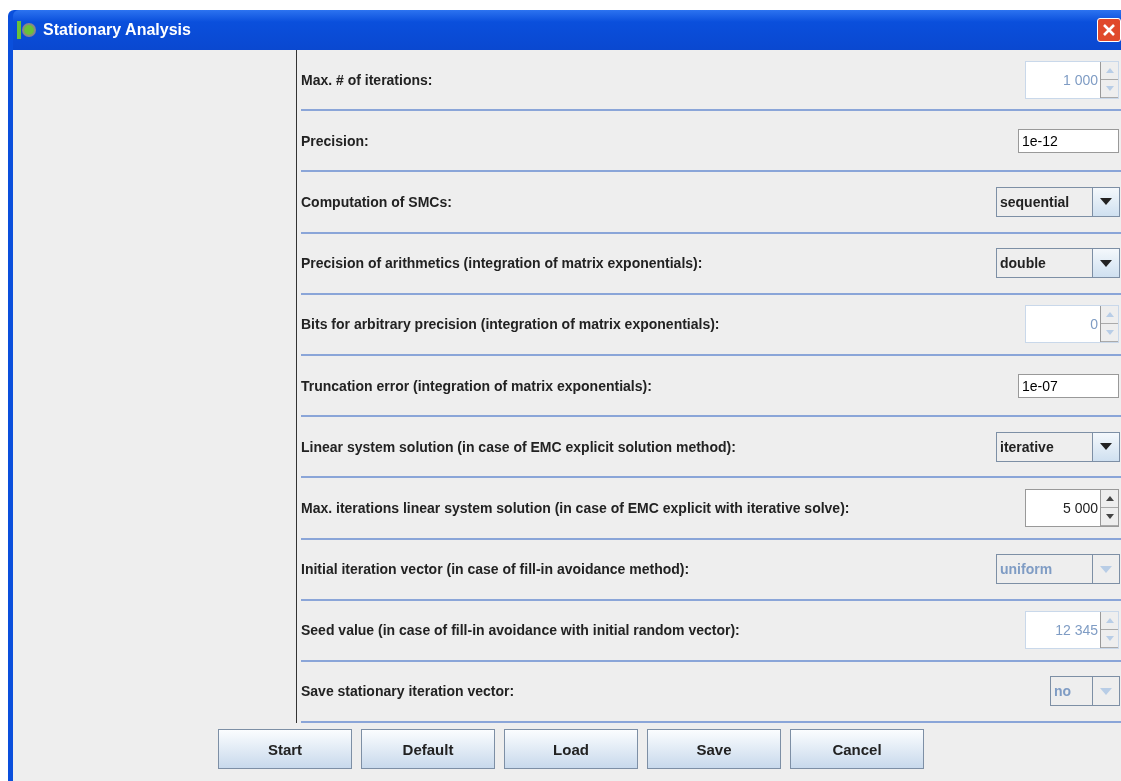 The height and width of the screenshot is (781, 1121). Describe the element at coordinates (376, 201) in the screenshot. I see `setting-label: Computation of SMCs:` at that location.